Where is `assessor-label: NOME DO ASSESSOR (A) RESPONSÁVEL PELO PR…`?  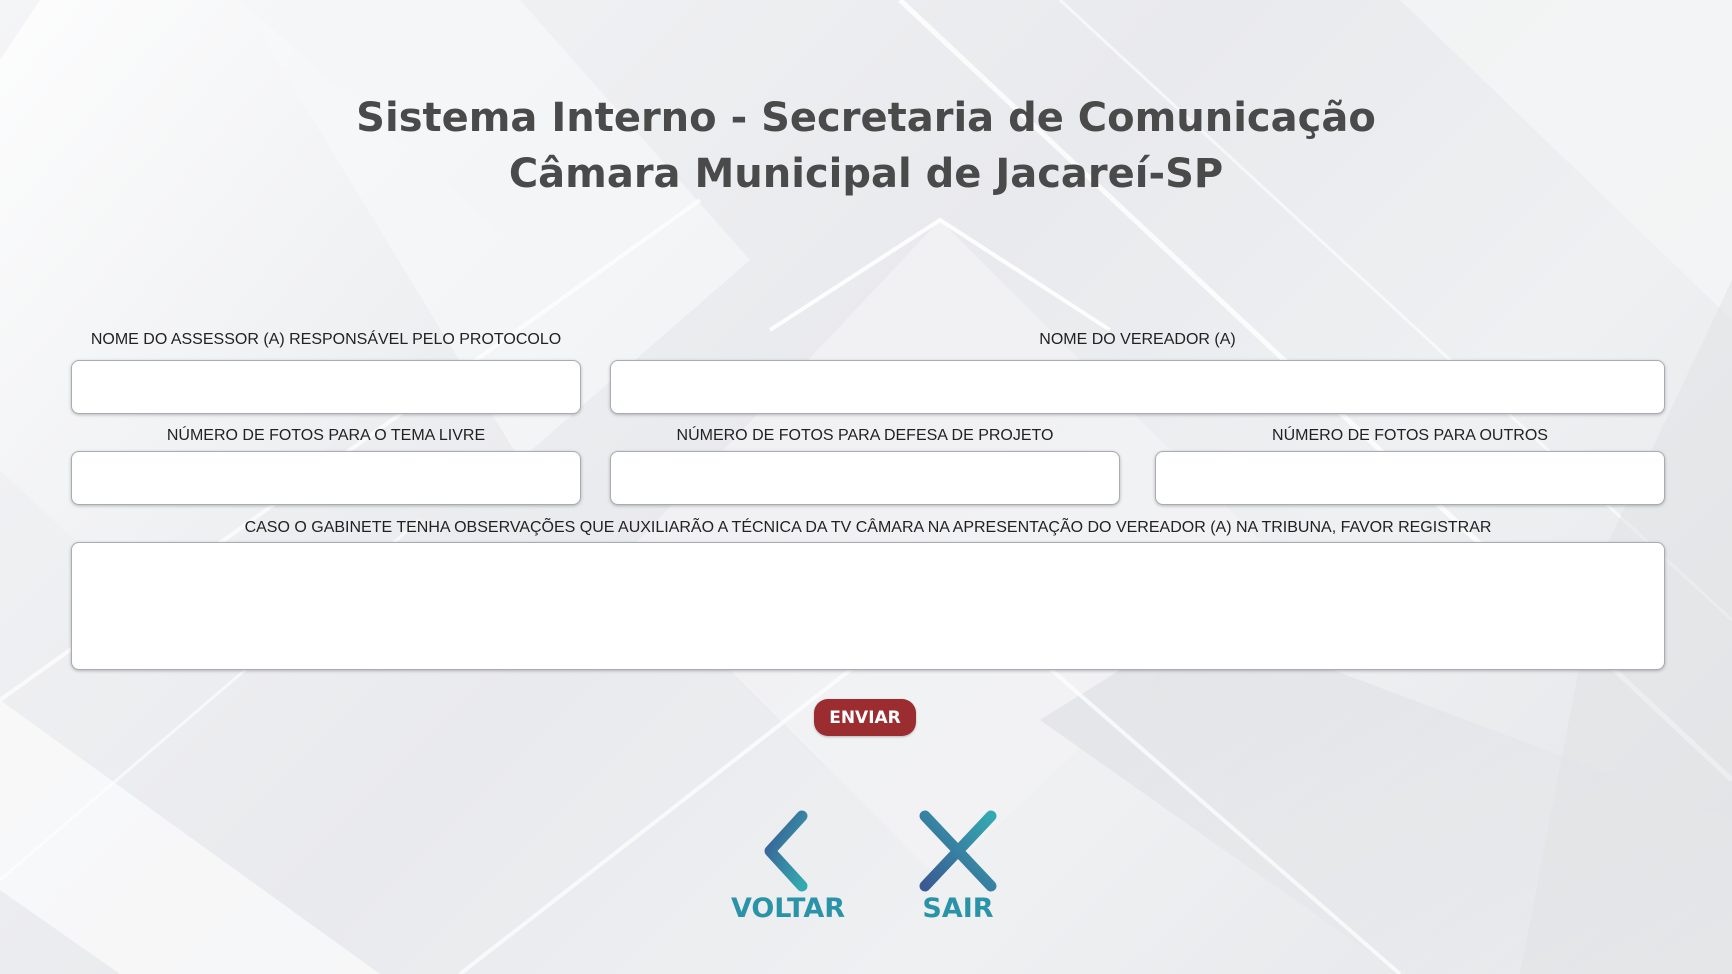
assessor-label: NOME DO ASSESSOR (A) RESPONSÁVEL PELO PR… is located at coordinates (326, 339).